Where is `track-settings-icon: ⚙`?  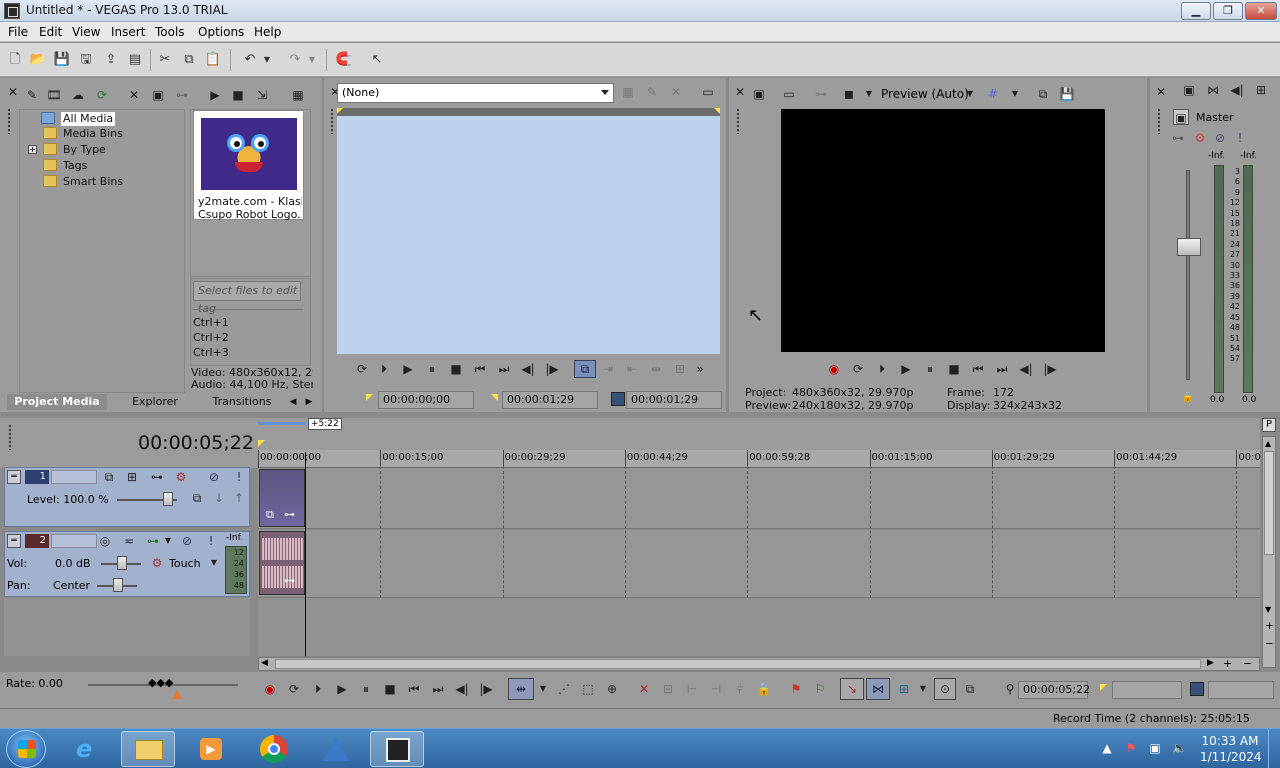
track-settings-icon: ⚙ is located at coordinates (181, 477).